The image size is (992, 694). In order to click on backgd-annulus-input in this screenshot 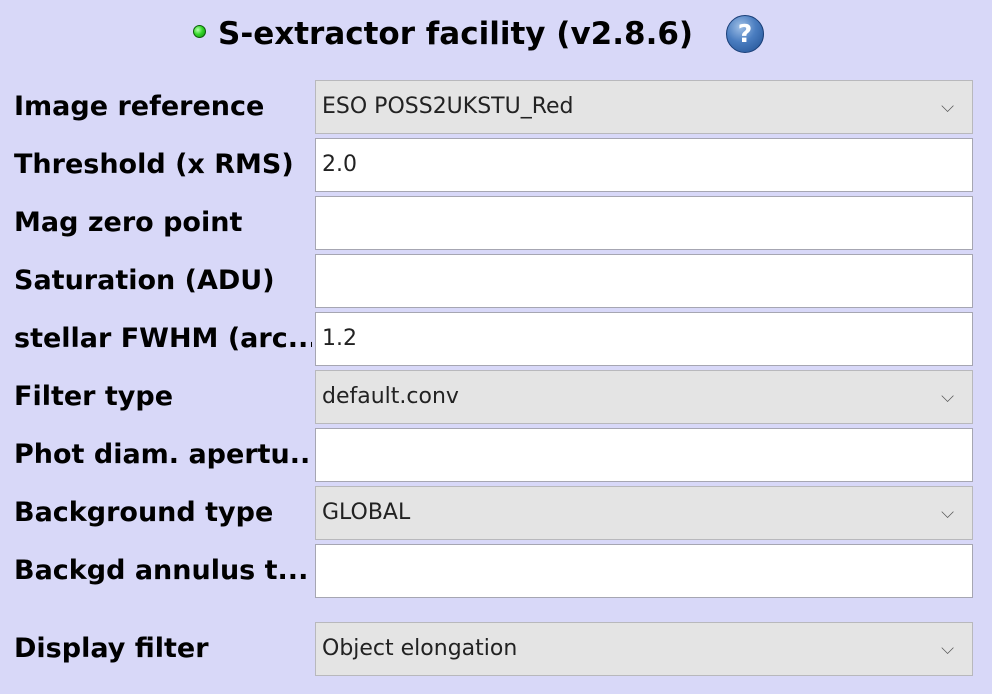, I will do `click(644, 571)`.